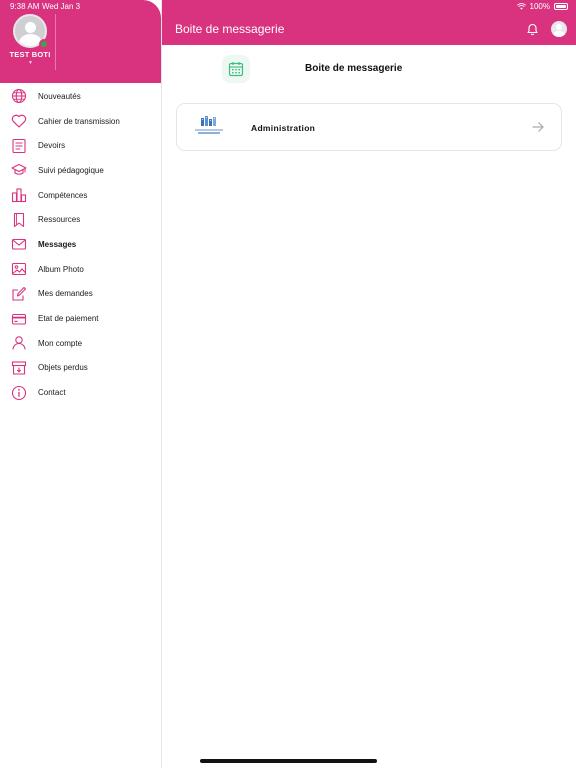  I want to click on graduation-cap-icon, so click(19, 170).